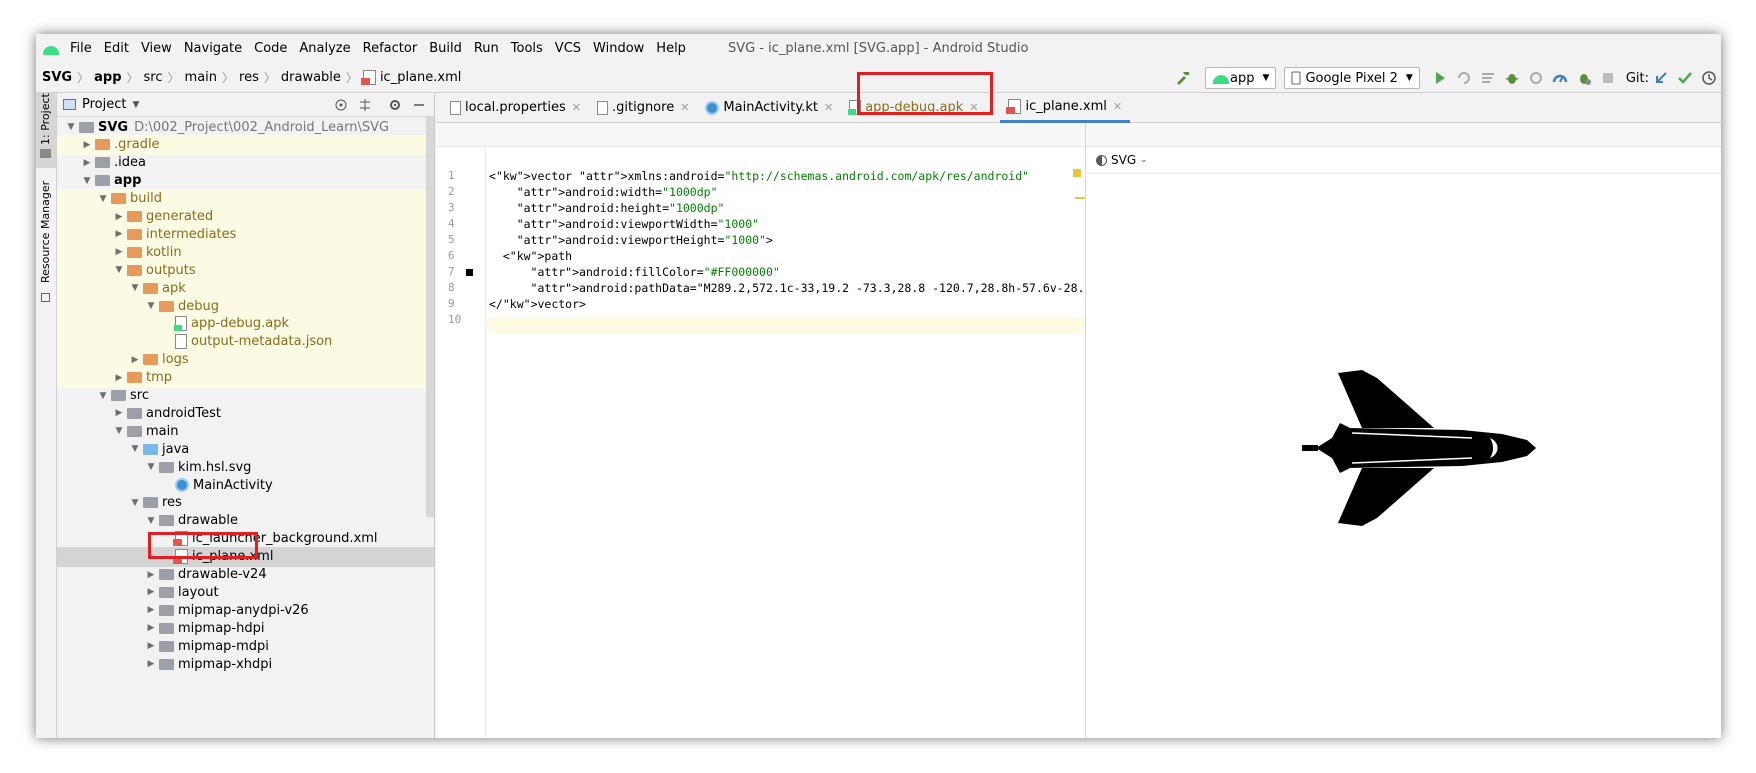 This screenshot has height=773, width=1756. What do you see at coordinates (395, 105) in the screenshot?
I see `gear-icon` at bounding box center [395, 105].